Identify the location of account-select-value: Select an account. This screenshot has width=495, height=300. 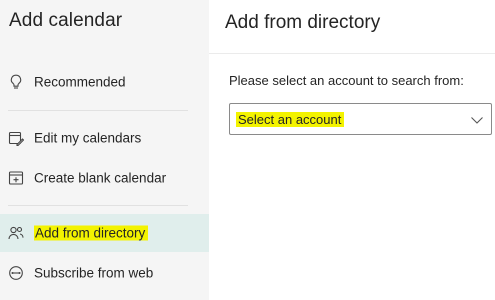
(290, 119).